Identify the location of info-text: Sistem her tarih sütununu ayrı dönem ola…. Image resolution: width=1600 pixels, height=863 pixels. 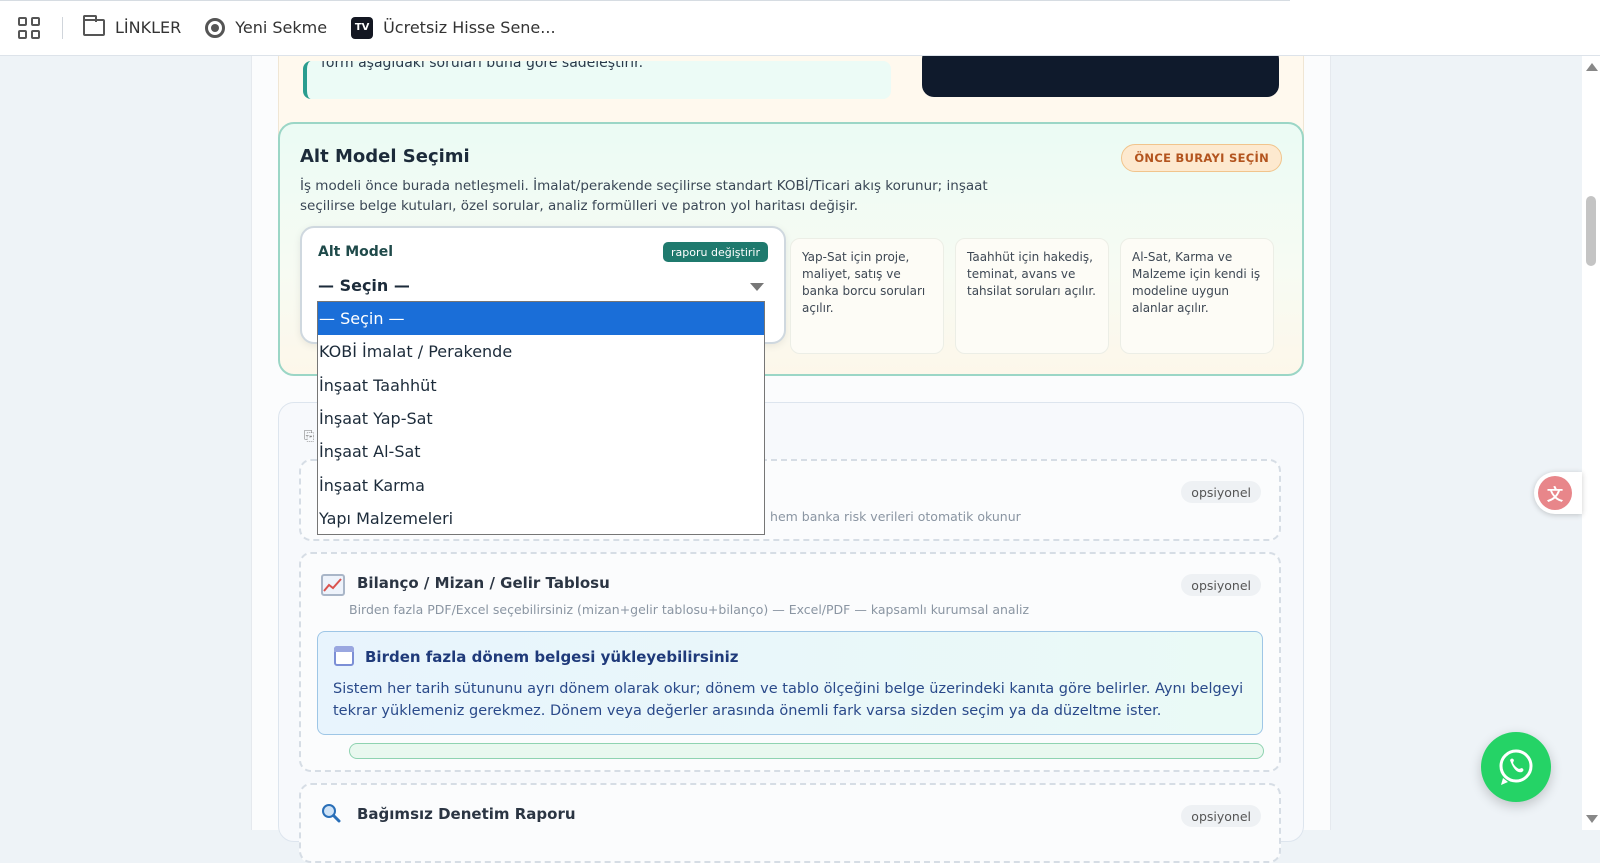
(788, 700).